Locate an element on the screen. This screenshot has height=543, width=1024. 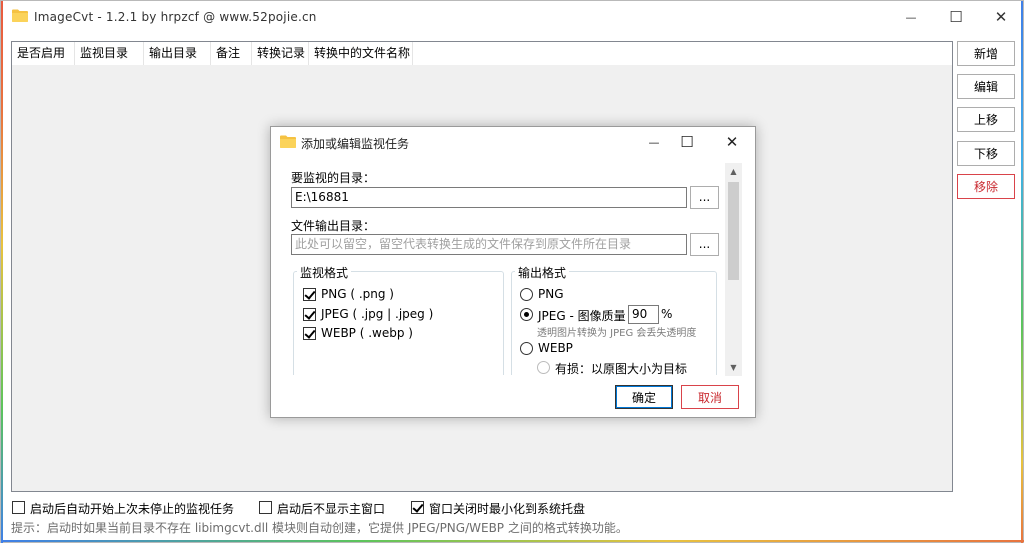
autostart-label: 启动后自动开始上次未停止的监视任务 is located at coordinates (132, 509).